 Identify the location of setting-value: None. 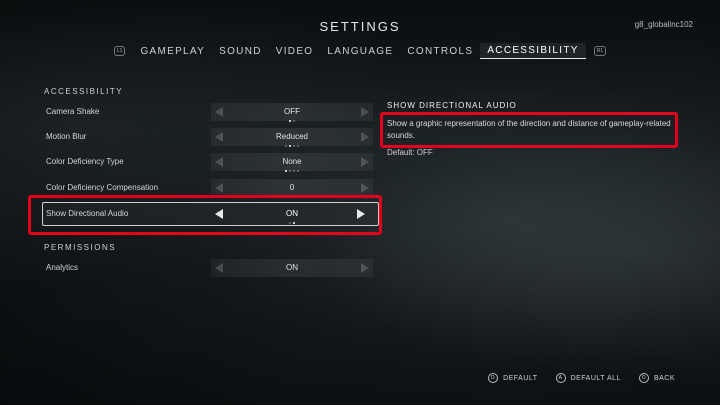
(292, 161).